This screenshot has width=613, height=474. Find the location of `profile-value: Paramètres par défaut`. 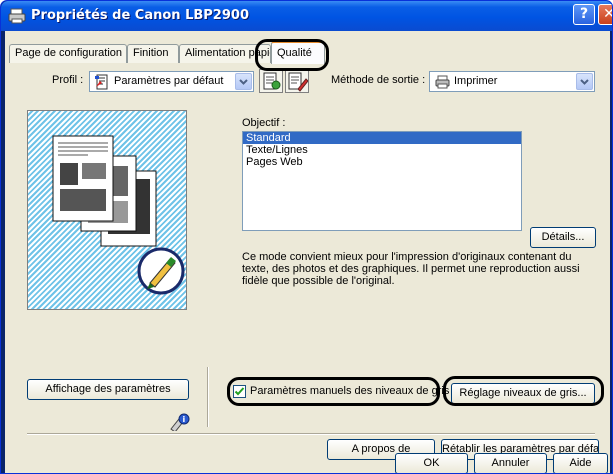

profile-value: Paramètres par défaut is located at coordinates (169, 81).